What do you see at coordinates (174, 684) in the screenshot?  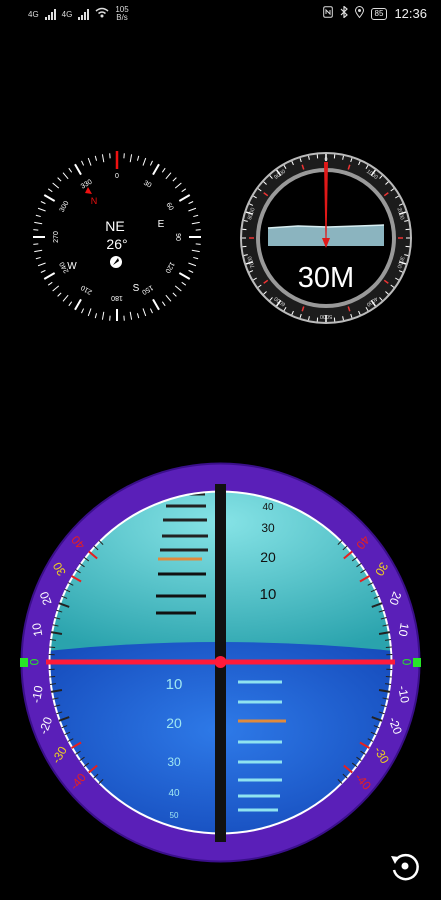 I see `lower-scale-label: 10` at bounding box center [174, 684].